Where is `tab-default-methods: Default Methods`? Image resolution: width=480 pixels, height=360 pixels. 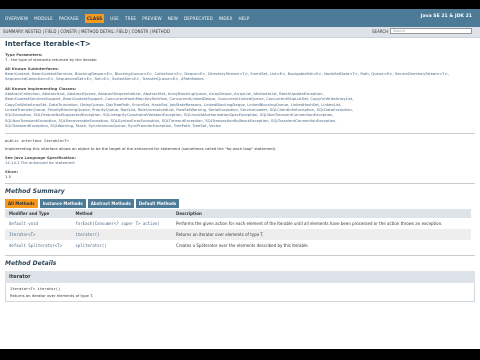 tab-default-methods: Default Methods is located at coordinates (157, 204).